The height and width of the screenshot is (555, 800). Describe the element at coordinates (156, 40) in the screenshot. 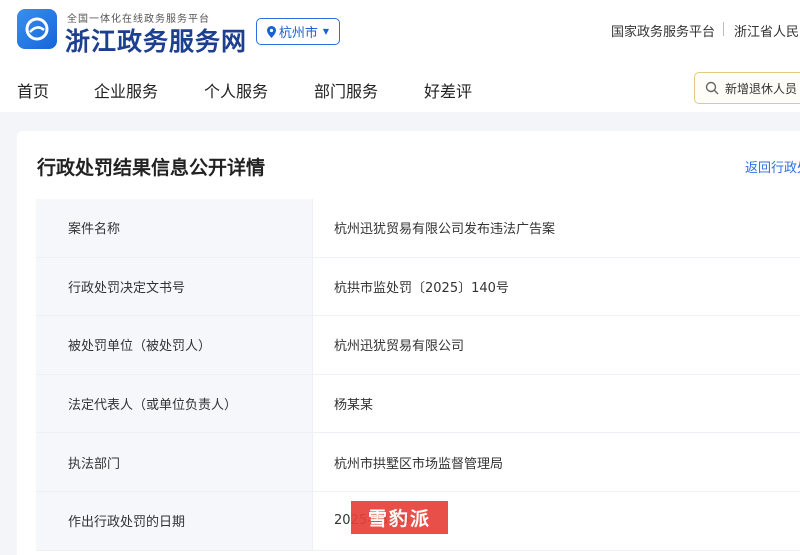

I see `site-title: 浙江政务服务网` at that location.